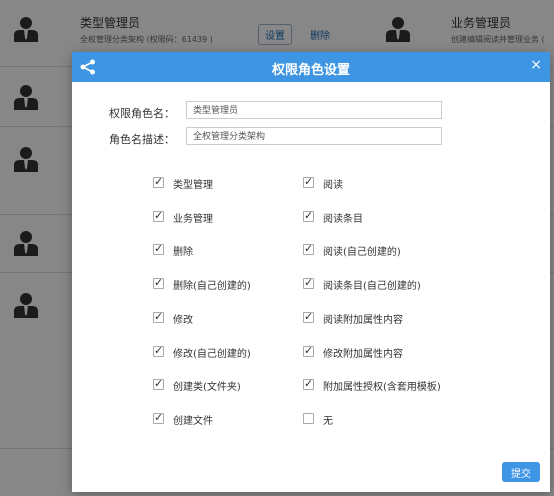 This screenshot has width=554, height=496. I want to click on permission-label: 修改, so click(183, 320).